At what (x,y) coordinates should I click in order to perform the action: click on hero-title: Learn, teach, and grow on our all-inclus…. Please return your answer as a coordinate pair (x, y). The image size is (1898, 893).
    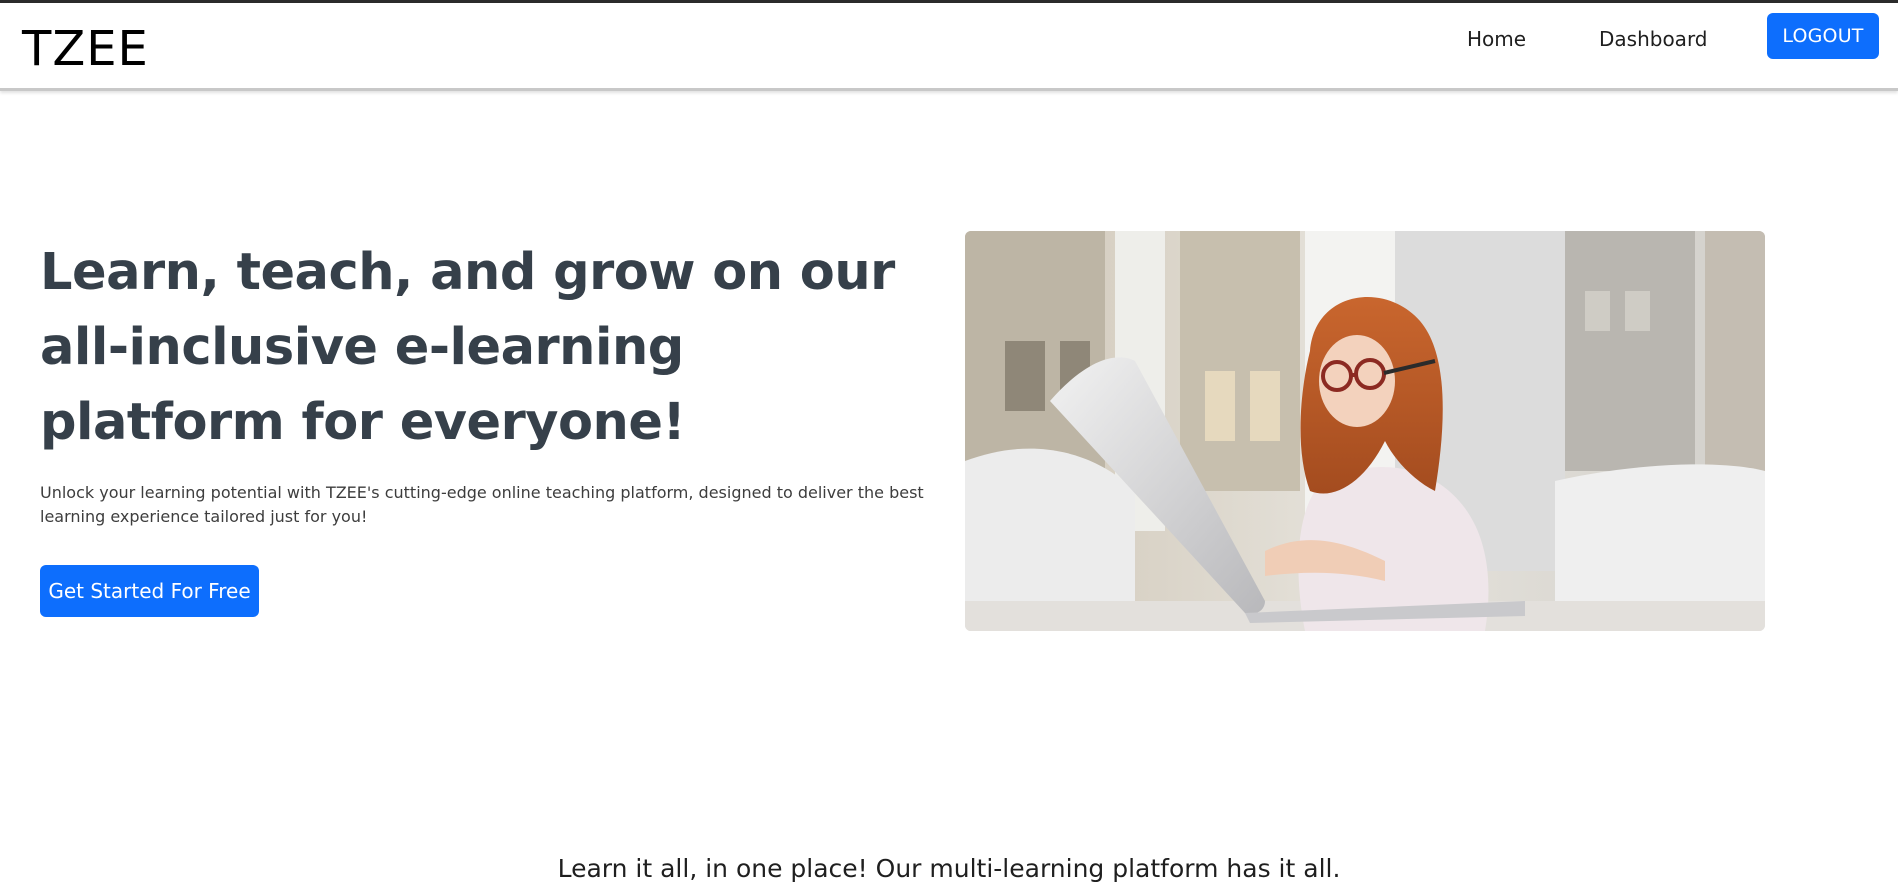
    Looking at the image, I should click on (467, 347).